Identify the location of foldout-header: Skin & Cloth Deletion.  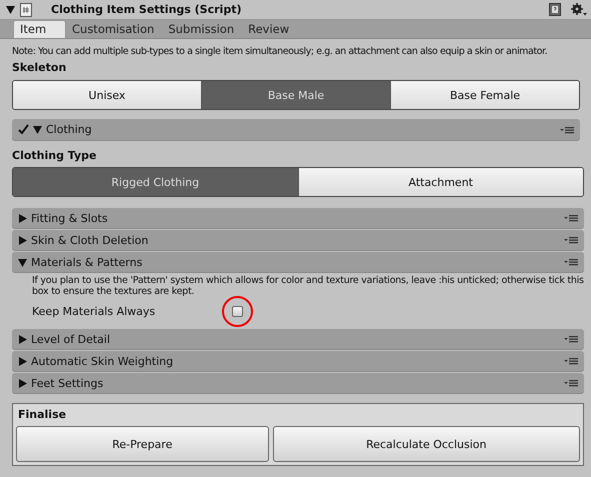
(298, 240).